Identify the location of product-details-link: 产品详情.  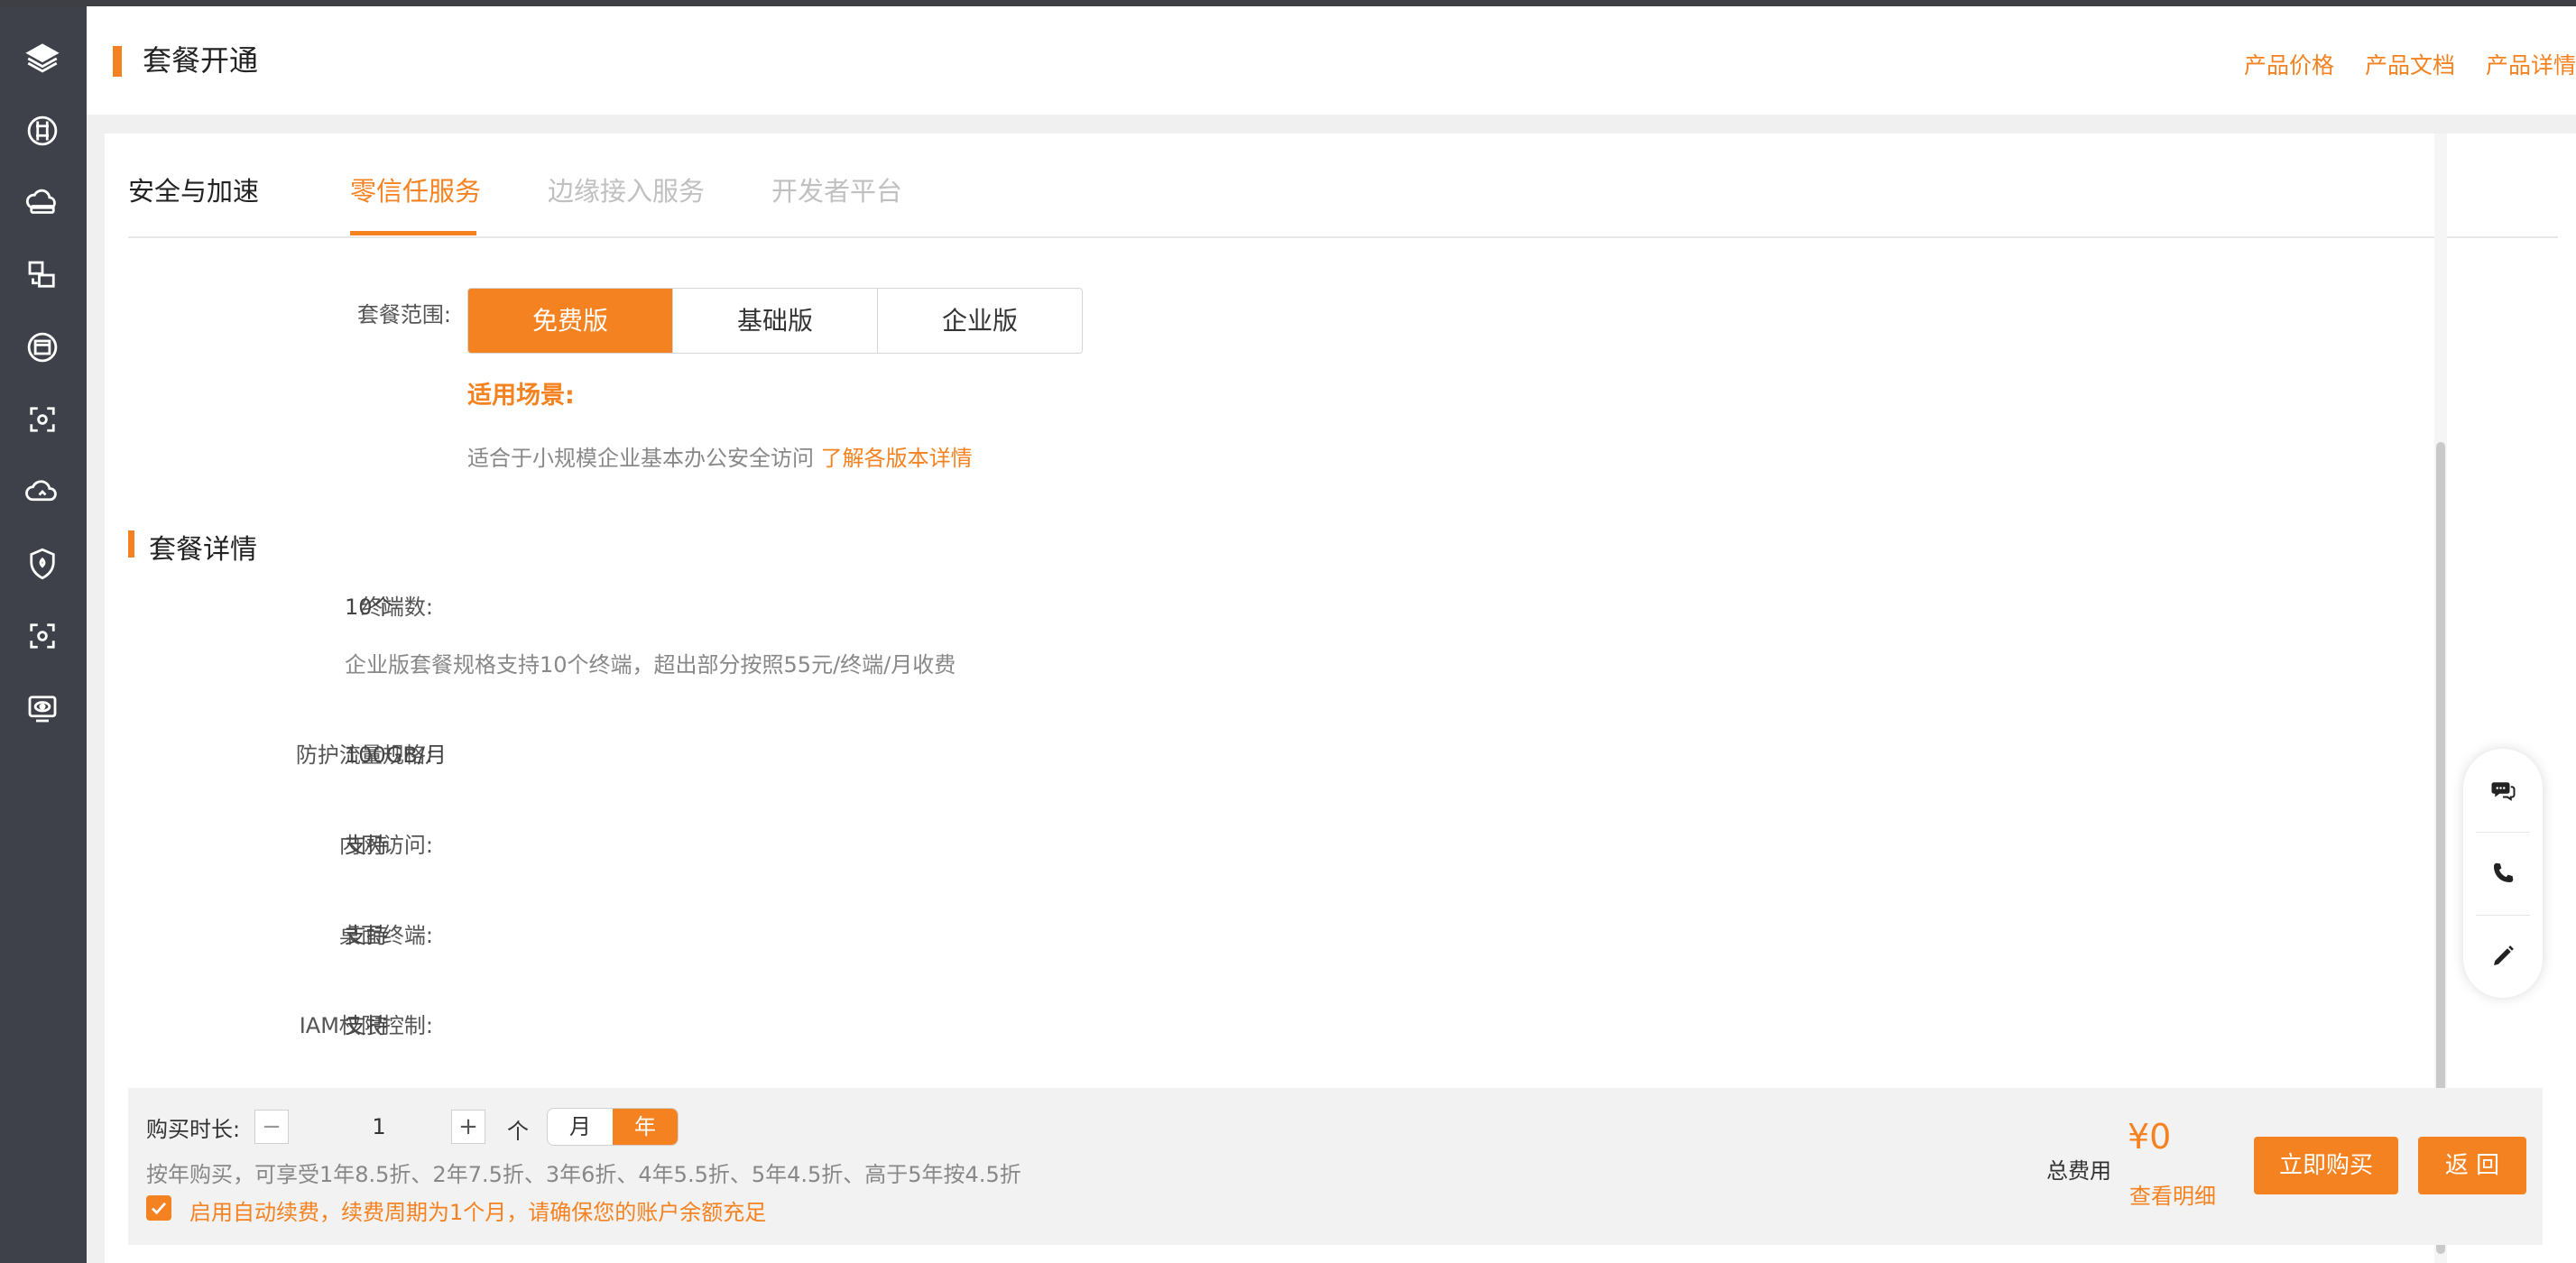
(2531, 65).